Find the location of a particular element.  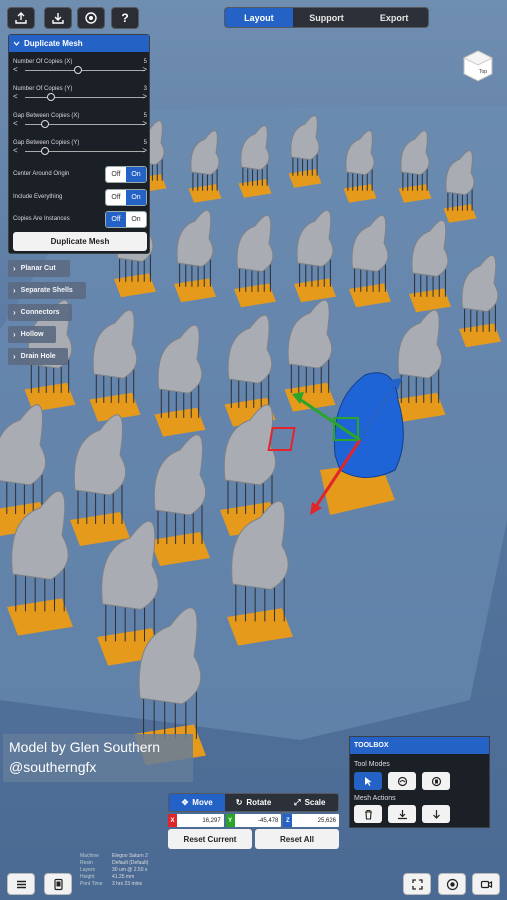

credit-author: Model by Glen Southern is located at coordinates (84, 747).